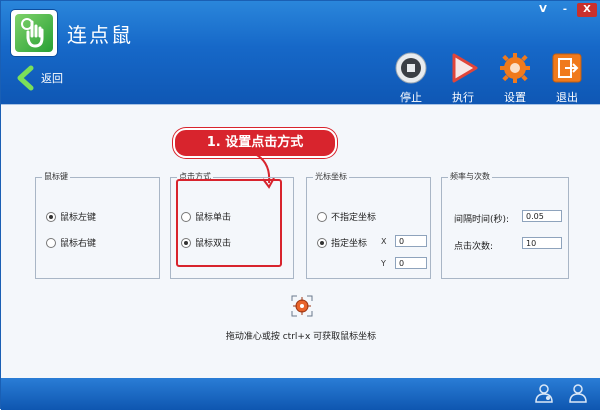  I want to click on radio-no-coords: 不指定坐标, so click(346, 216).